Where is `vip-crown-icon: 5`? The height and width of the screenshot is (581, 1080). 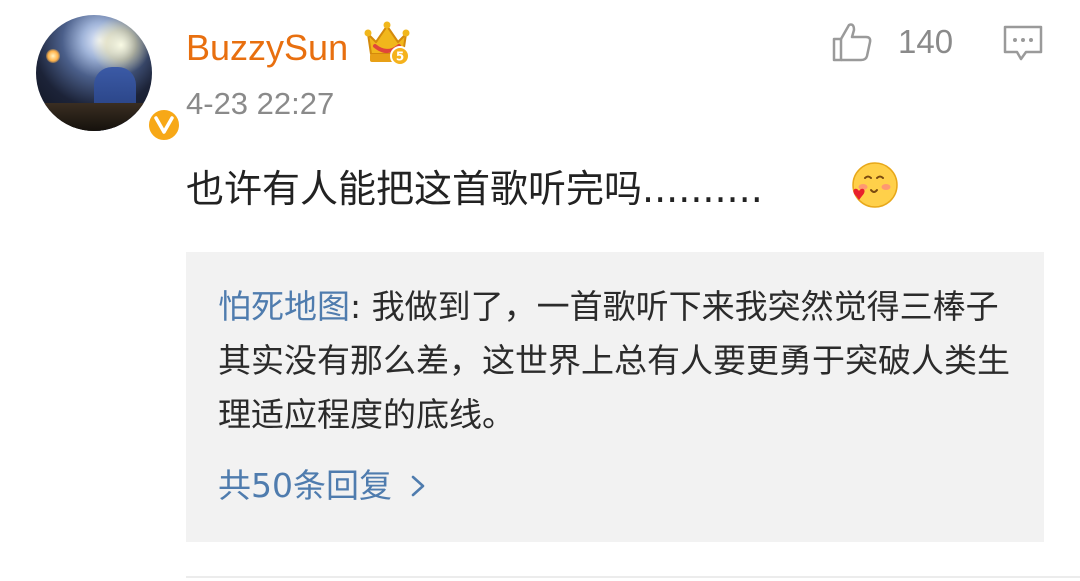
vip-crown-icon: 5 is located at coordinates (387, 43).